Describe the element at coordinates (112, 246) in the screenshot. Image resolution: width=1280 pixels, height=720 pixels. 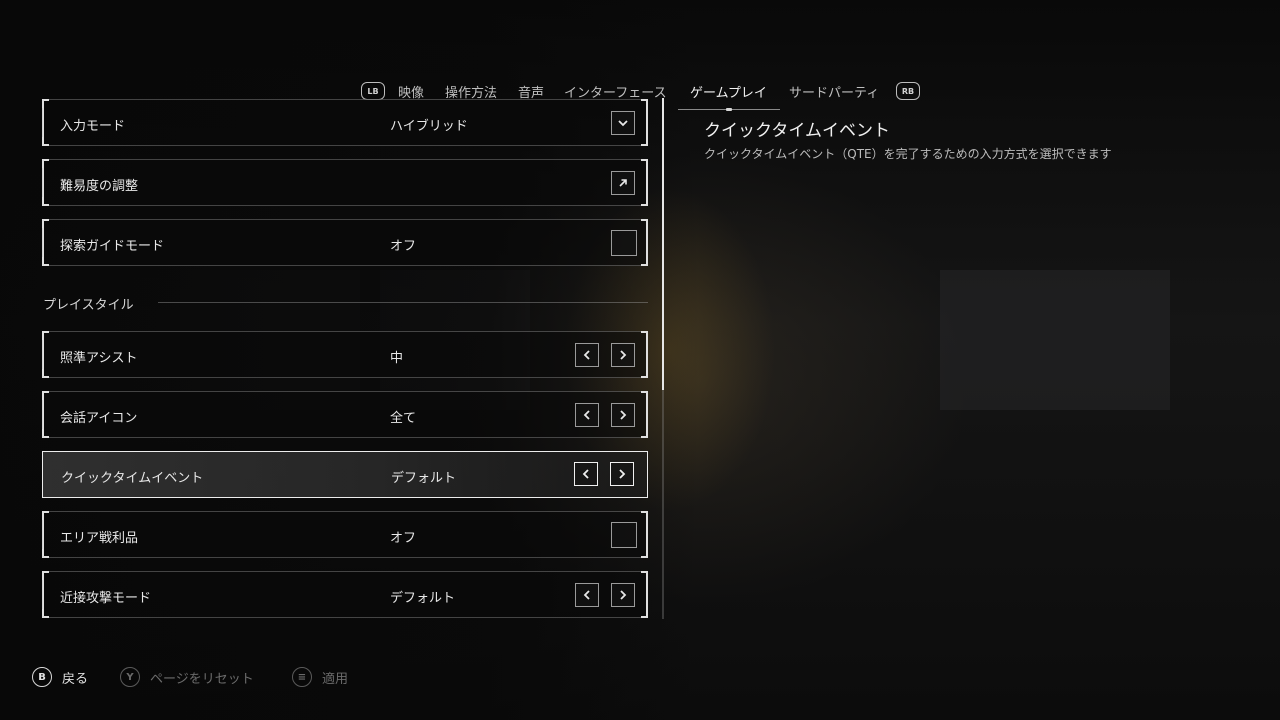
I see `setting-label: 探索ガイドモード` at that location.